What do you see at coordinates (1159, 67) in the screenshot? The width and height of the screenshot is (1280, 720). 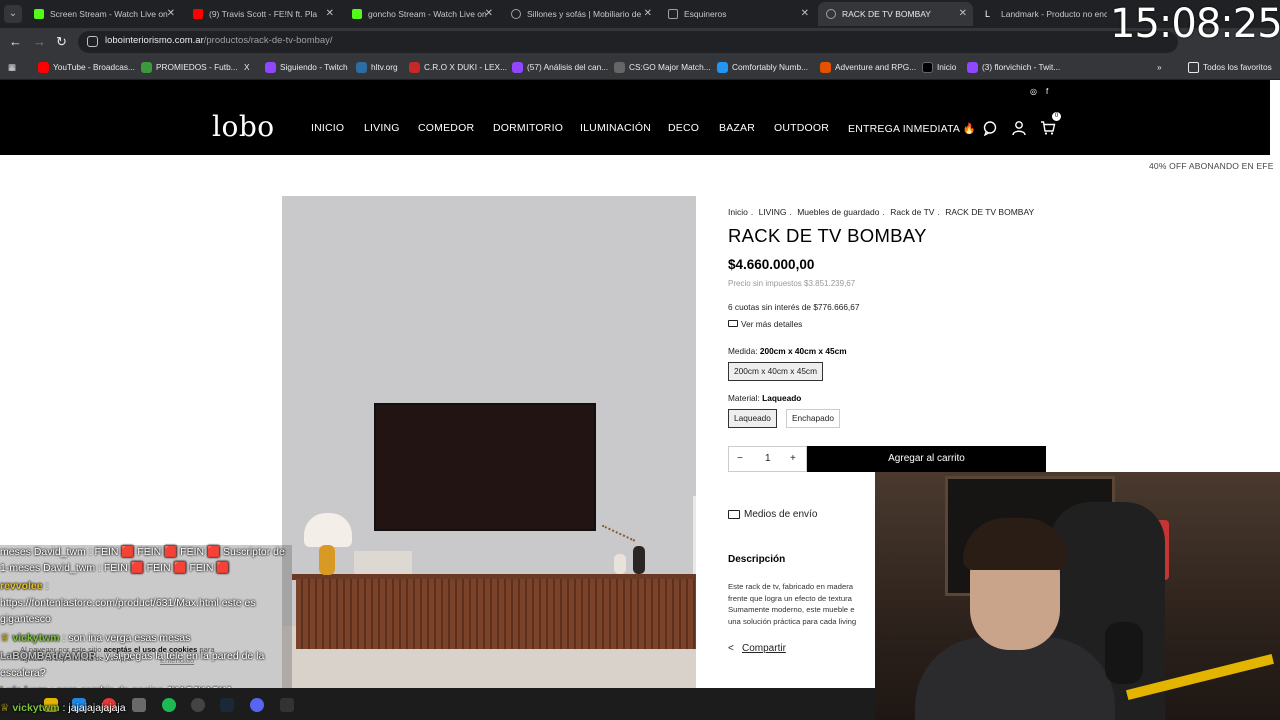 I see `more-bookmarks-chevron-icon: »` at bounding box center [1159, 67].